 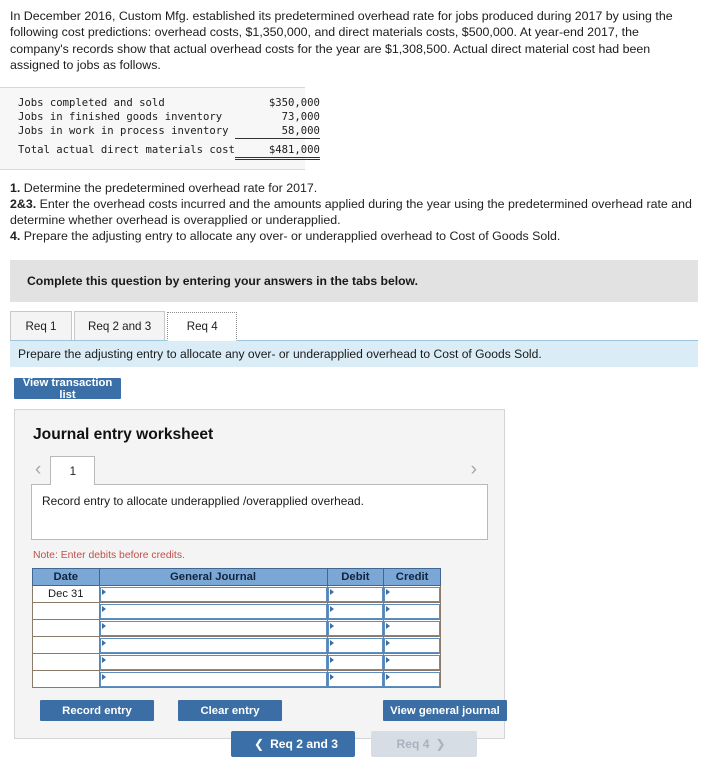 I want to click on requirement-4-number: 4., so click(x=15, y=236).